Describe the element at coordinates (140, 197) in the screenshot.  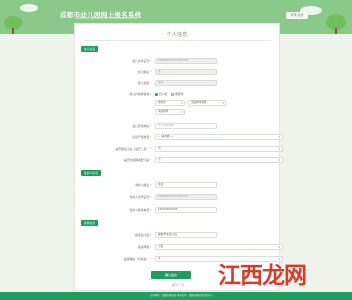
I see `guardian-id-label: 监护人身份证号 *` at that location.